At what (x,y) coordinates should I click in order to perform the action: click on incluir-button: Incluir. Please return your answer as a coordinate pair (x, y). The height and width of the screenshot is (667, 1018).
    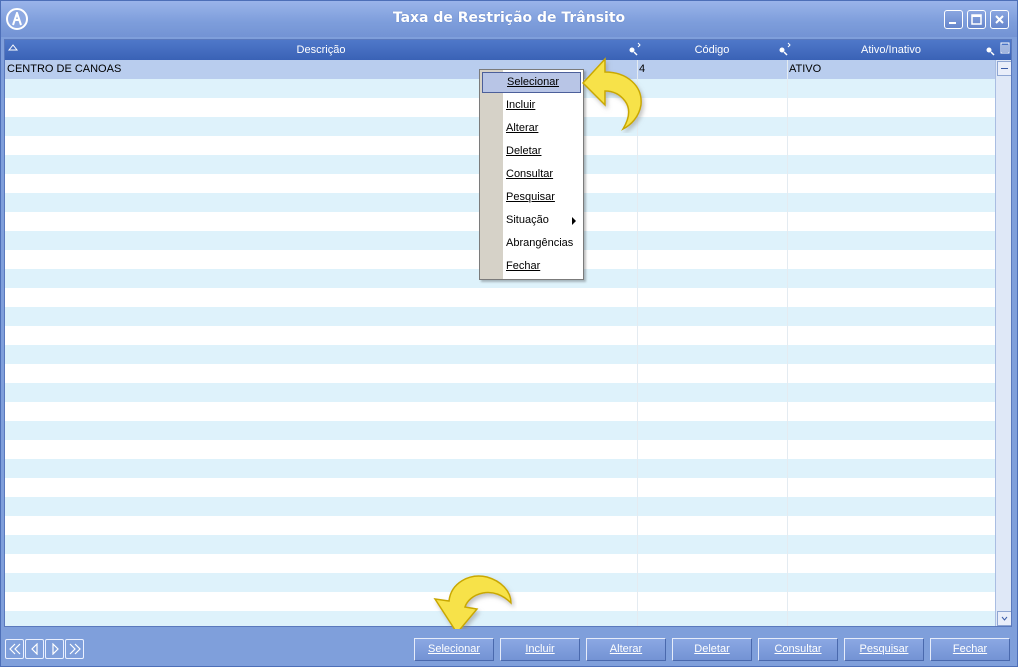
    Looking at the image, I should click on (540, 649).